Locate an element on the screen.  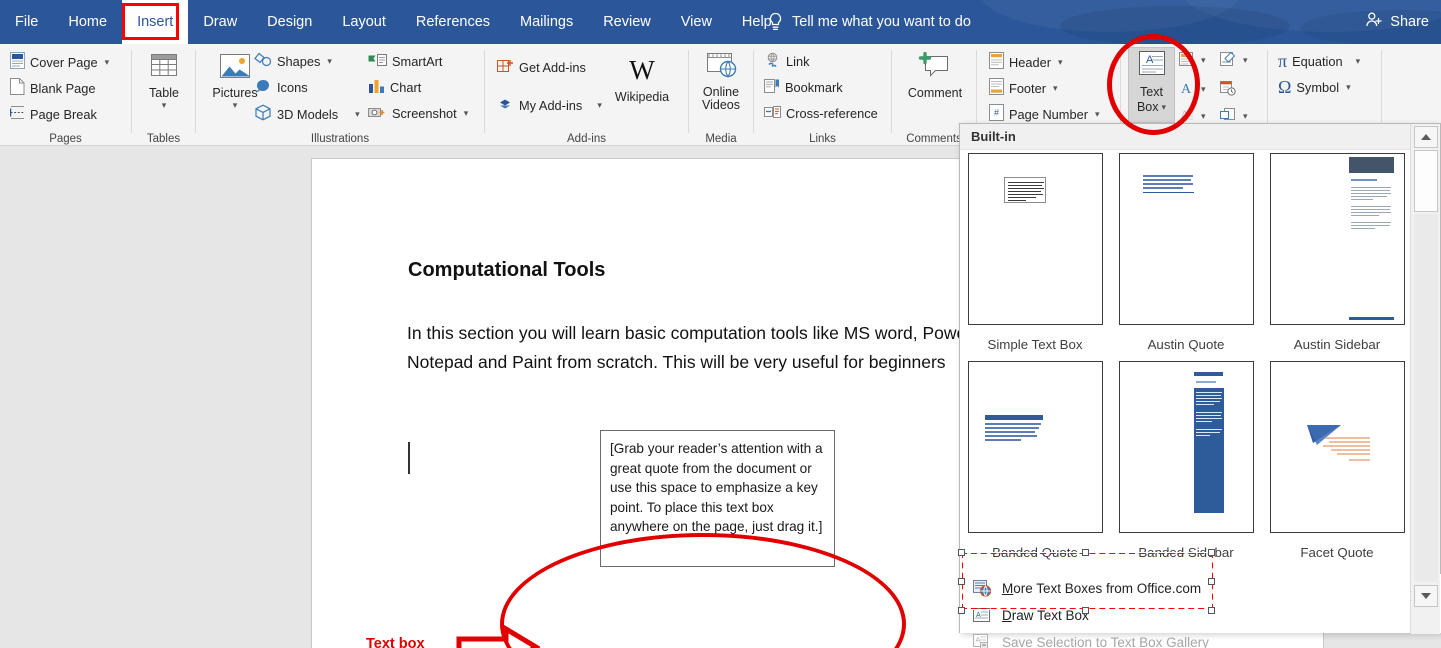
scroll-down-button is located at coordinates (1426, 596).